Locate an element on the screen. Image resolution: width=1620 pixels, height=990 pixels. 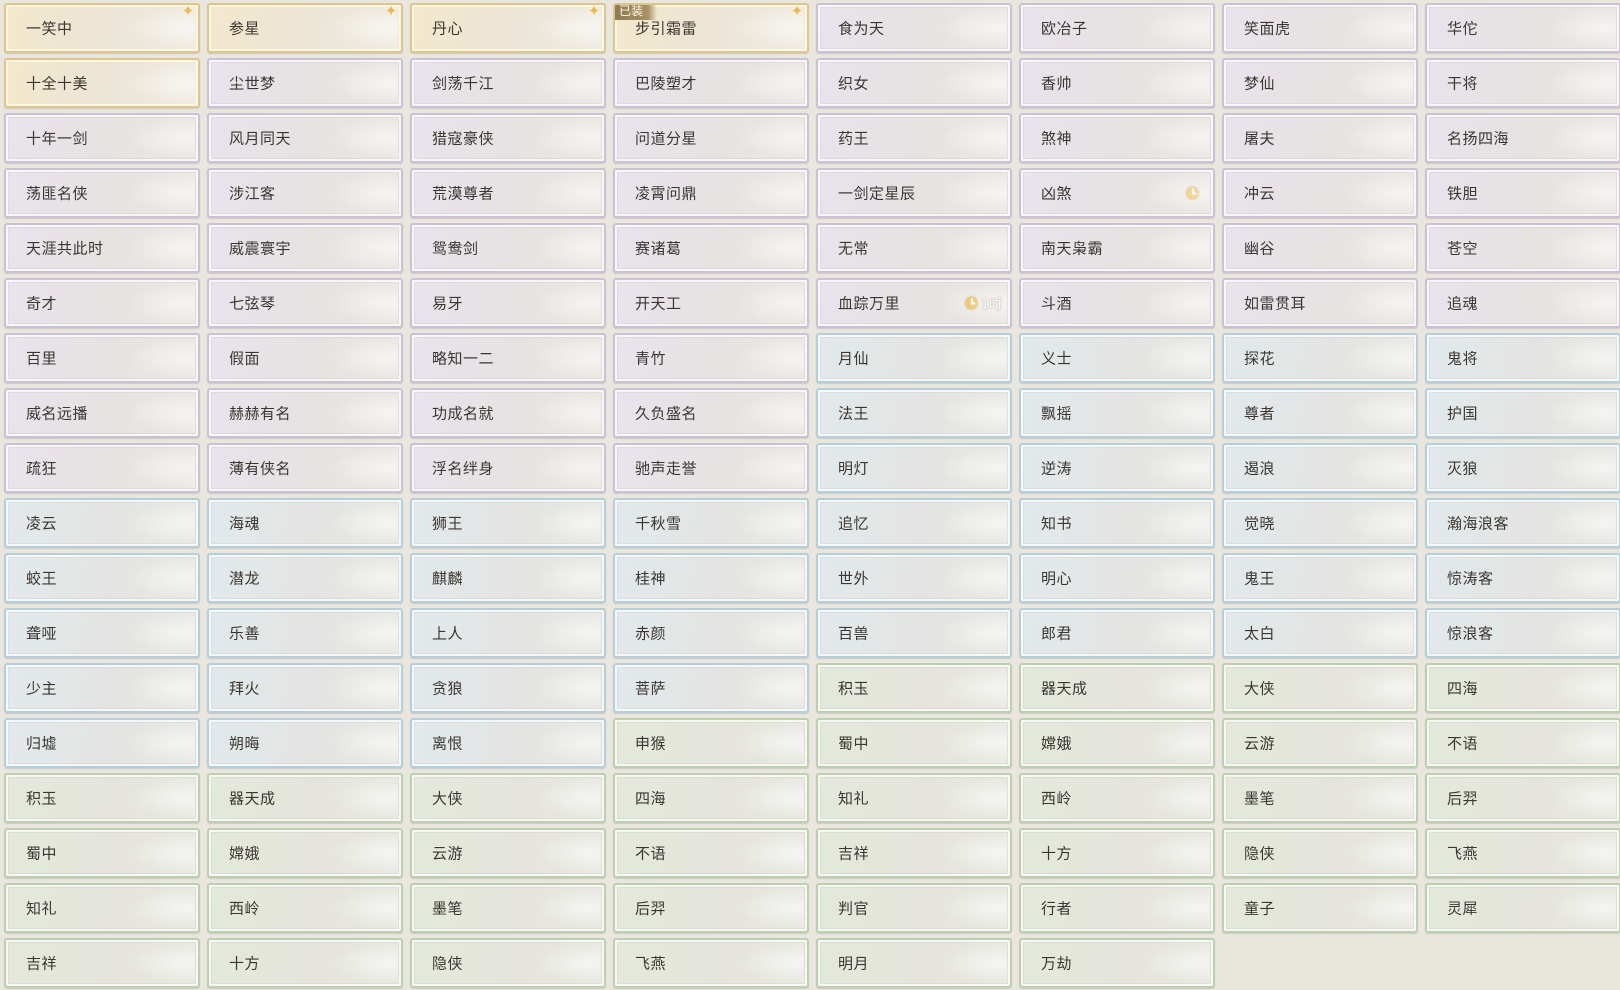
title-tile: 屠夫 is located at coordinates (1320, 138).